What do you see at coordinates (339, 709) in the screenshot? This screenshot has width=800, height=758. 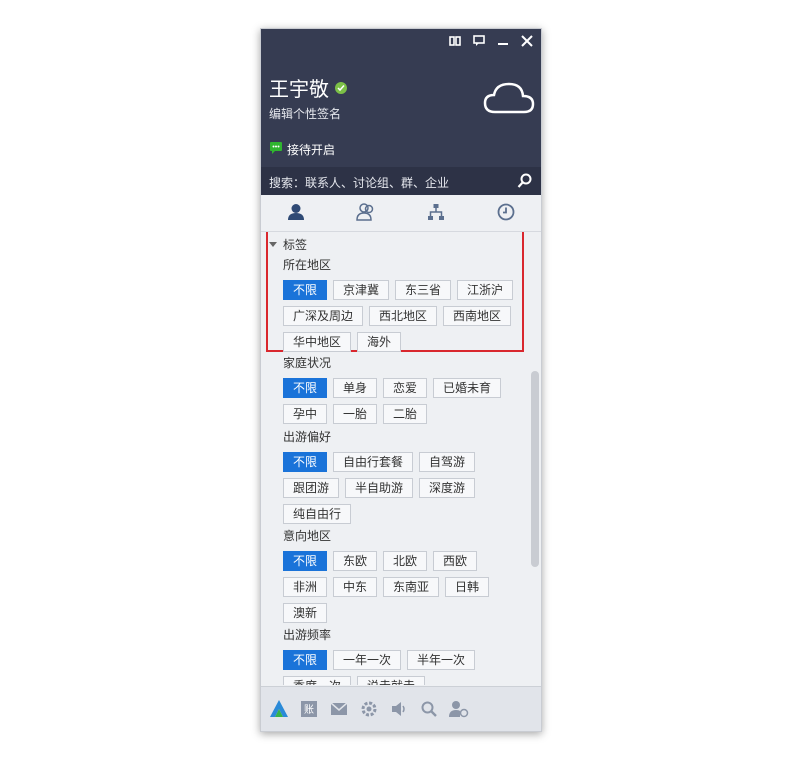 I see `mail-icon` at bounding box center [339, 709].